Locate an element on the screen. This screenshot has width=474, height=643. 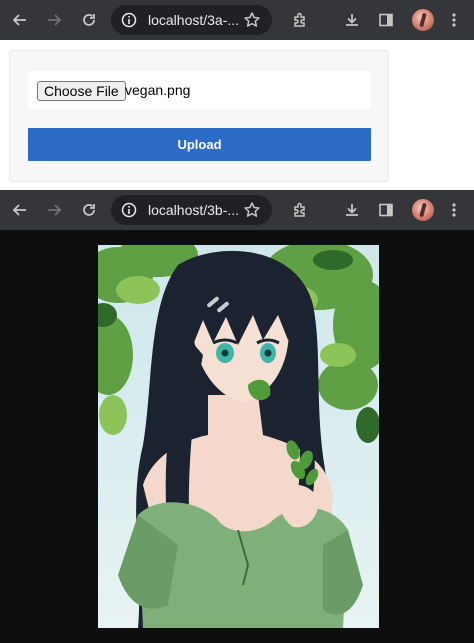
choose-file-button: Choose File is located at coordinates (81, 91).